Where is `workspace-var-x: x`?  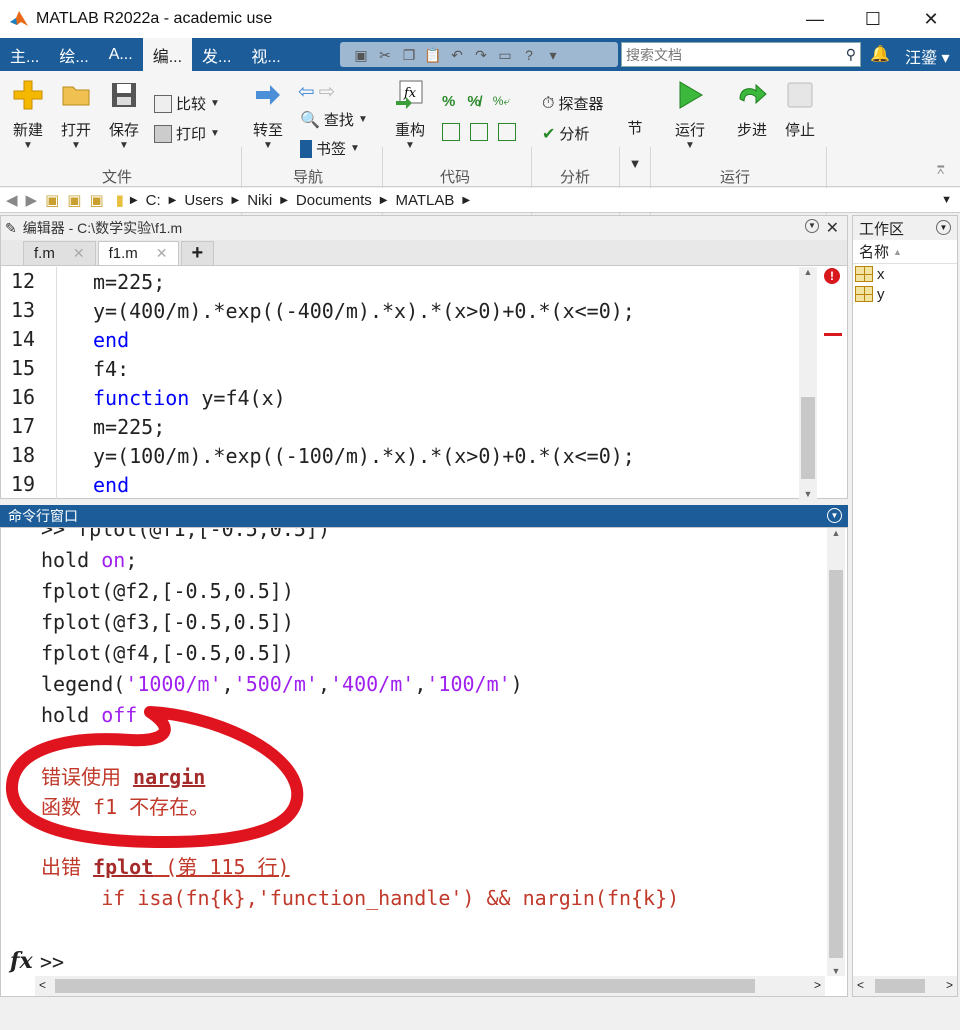
workspace-var-x: x is located at coordinates (905, 274).